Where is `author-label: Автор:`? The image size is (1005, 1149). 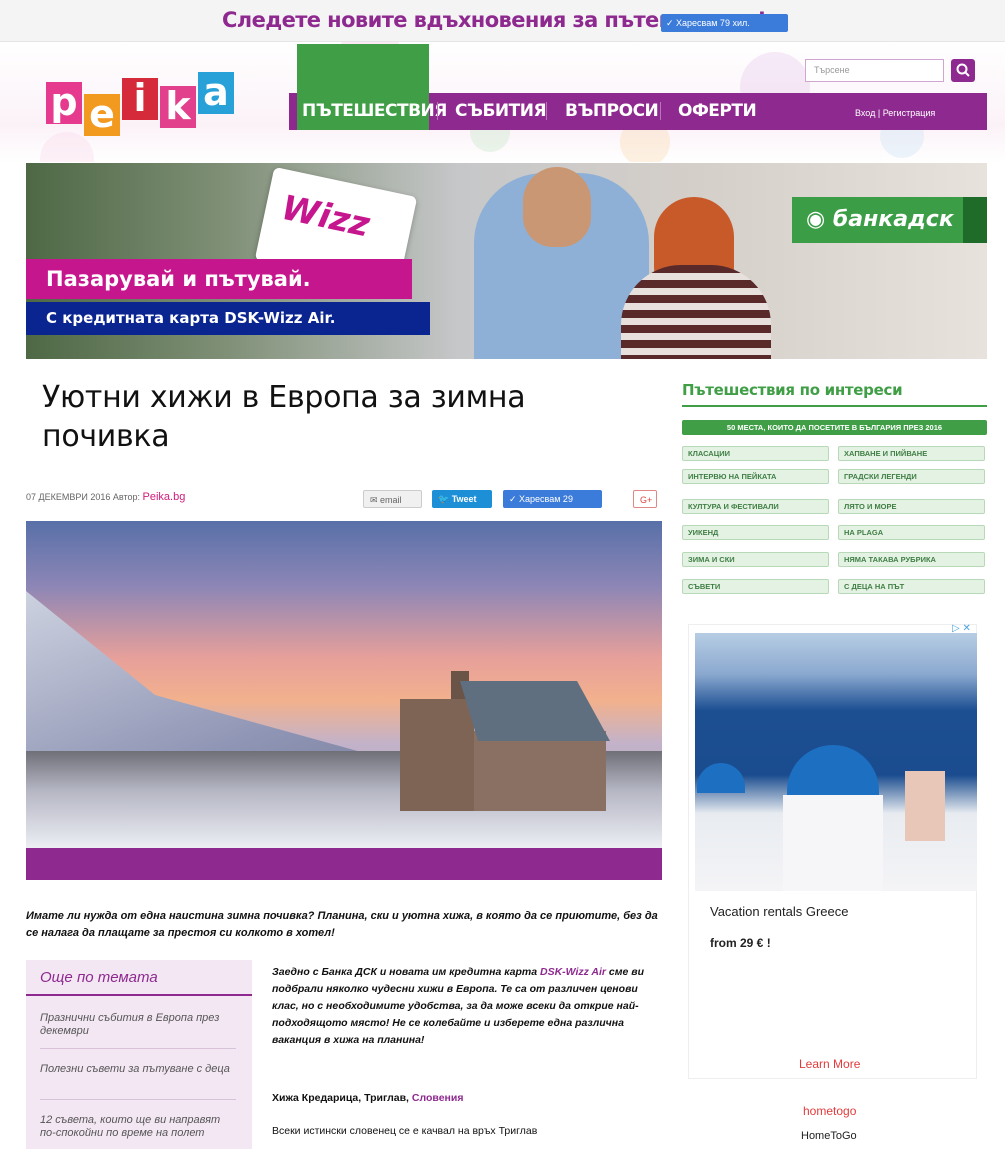
author-label: Автор: is located at coordinates (126, 497).